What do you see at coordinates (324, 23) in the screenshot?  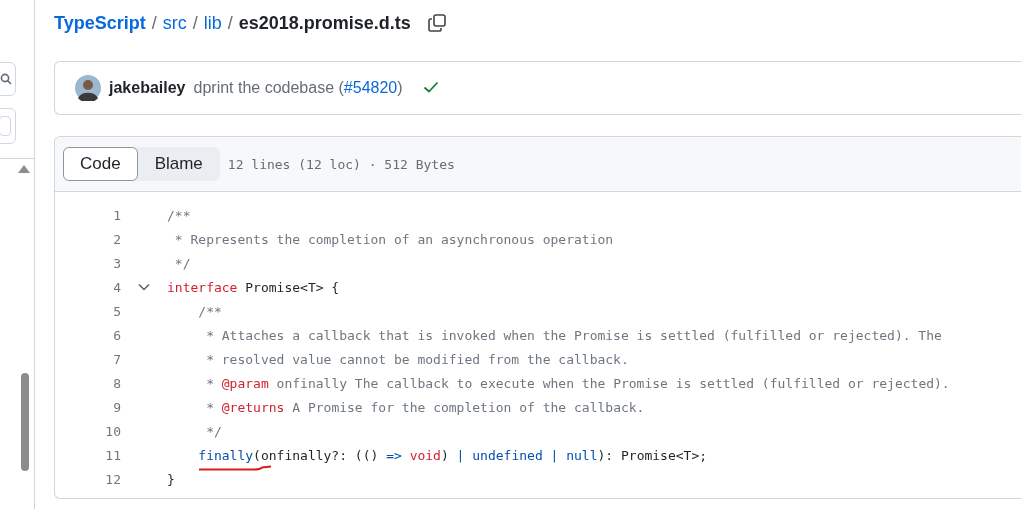 I see `file-name: es2018.promise.d.ts` at bounding box center [324, 23].